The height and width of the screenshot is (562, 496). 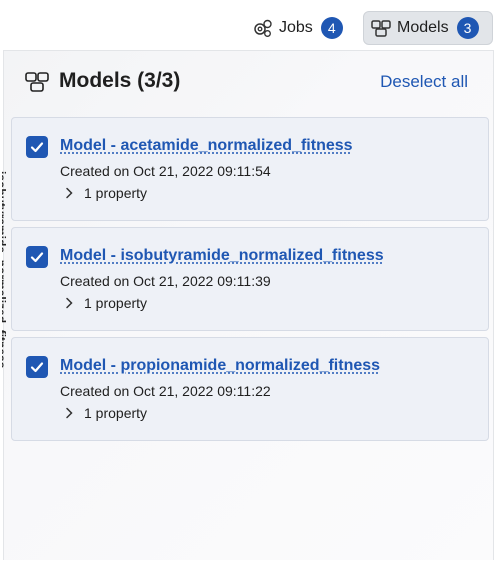 What do you see at coordinates (248, 80) in the screenshot?
I see `panel-header: Models (3/3) Deselect all` at bounding box center [248, 80].